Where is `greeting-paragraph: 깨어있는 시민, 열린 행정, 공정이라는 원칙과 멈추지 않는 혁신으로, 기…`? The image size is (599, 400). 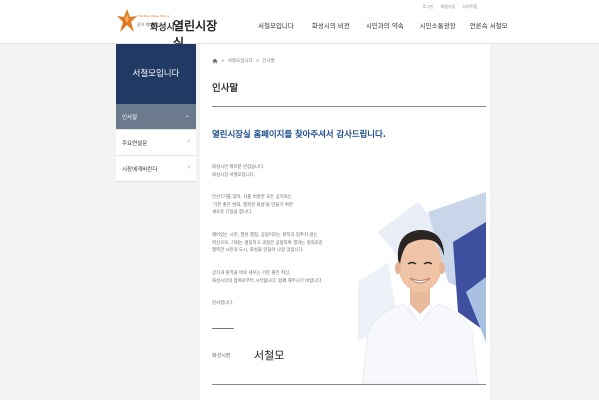 greeting-paragraph: 깨어있는 시민, 열린 행정, 공정이라는 원칙과 멈추지 않는 혁신으로, 기… is located at coordinates (287, 243).